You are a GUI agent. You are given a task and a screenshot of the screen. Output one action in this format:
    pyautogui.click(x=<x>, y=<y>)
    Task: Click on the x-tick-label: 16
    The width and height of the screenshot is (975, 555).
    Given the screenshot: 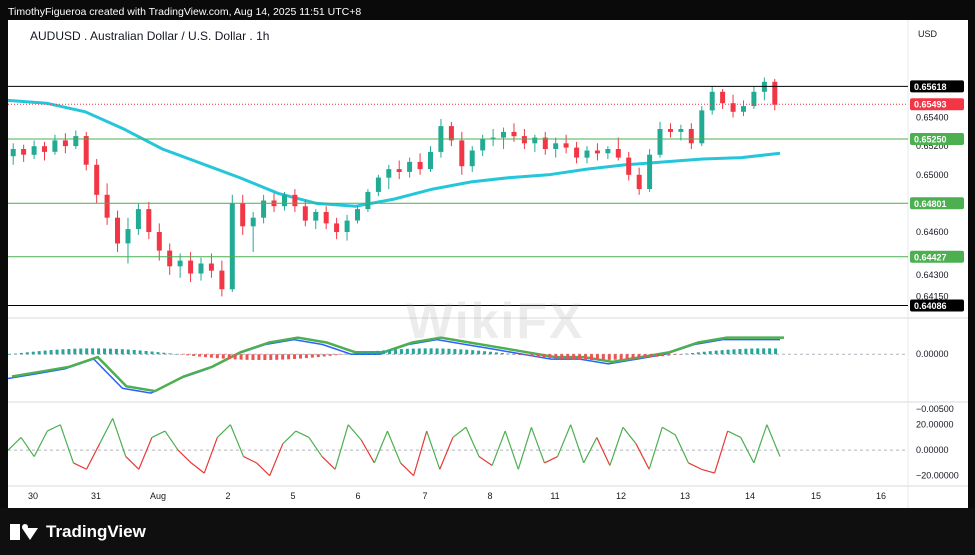 What is the action you would take?
    pyautogui.click(x=881, y=496)
    